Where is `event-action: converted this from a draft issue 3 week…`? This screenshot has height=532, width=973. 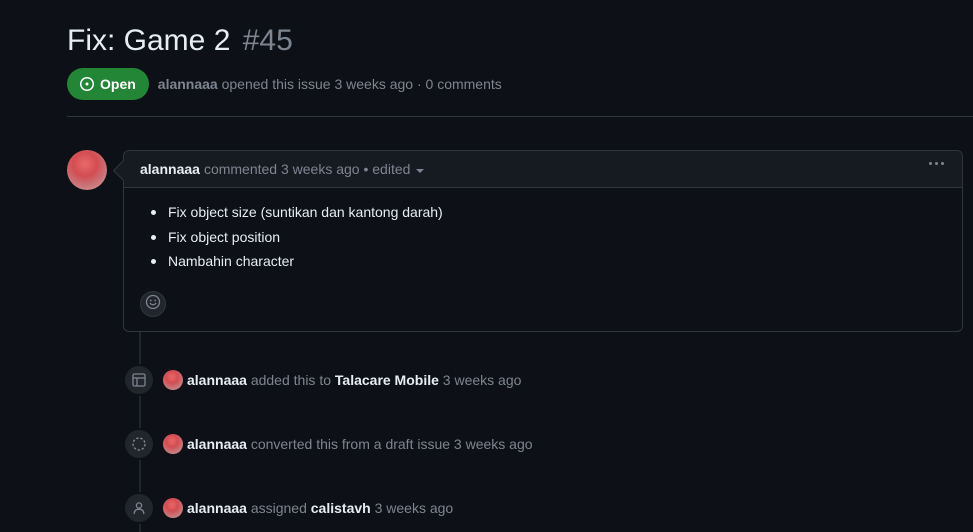
event-action: converted this from a draft issue 3 week… is located at coordinates (391, 444).